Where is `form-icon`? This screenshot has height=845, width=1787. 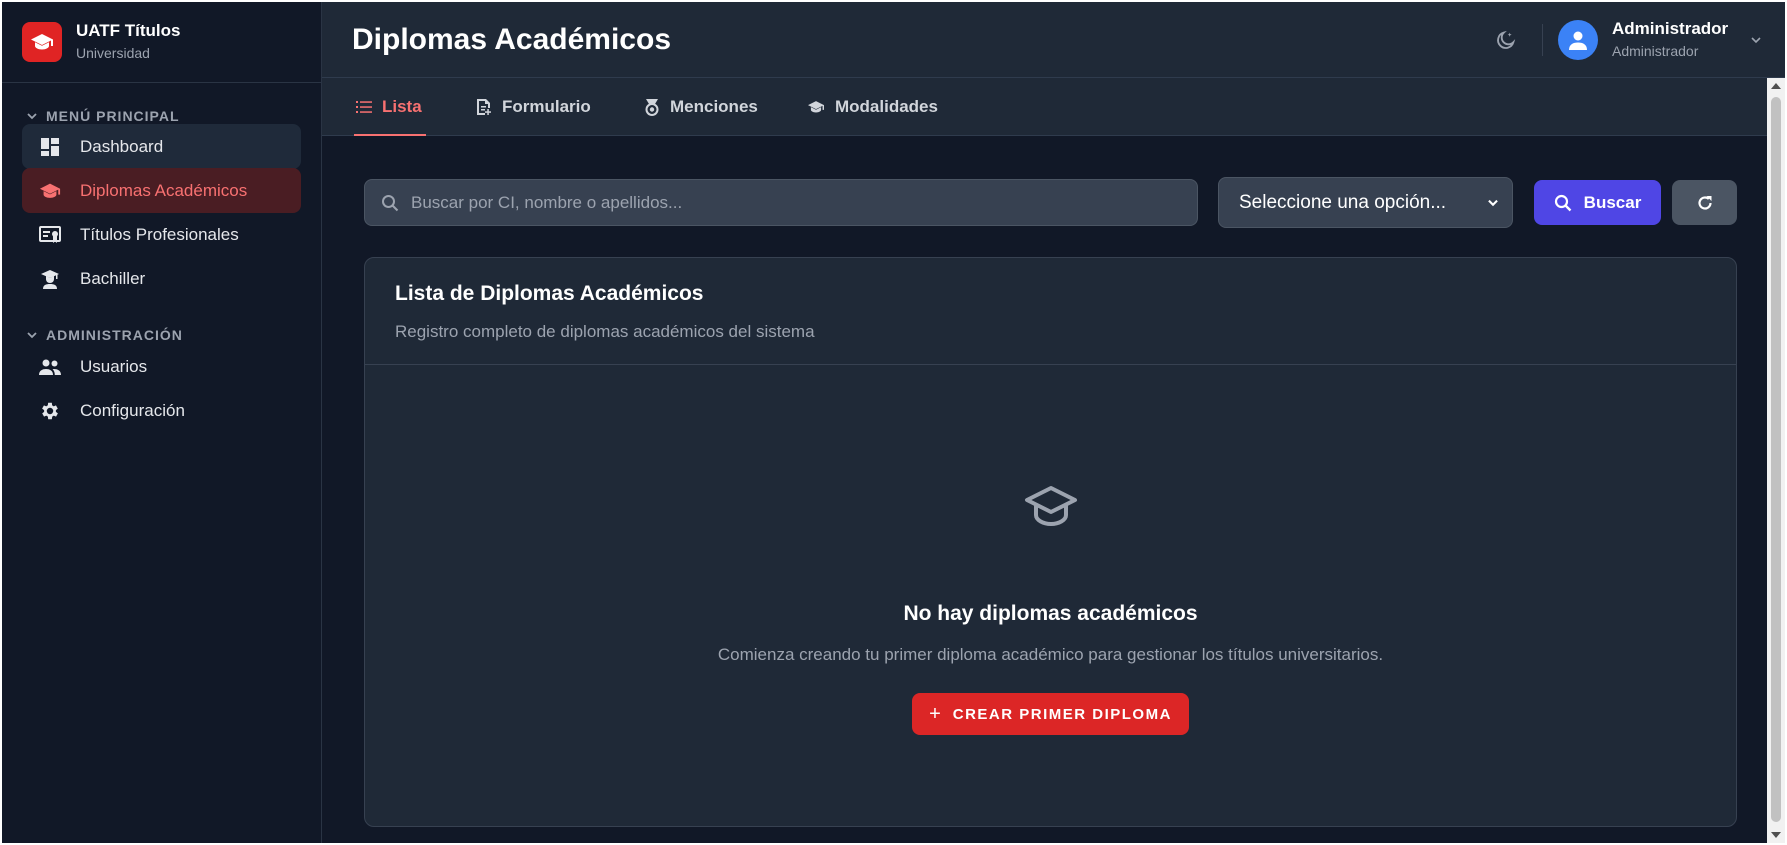
form-icon is located at coordinates (484, 107).